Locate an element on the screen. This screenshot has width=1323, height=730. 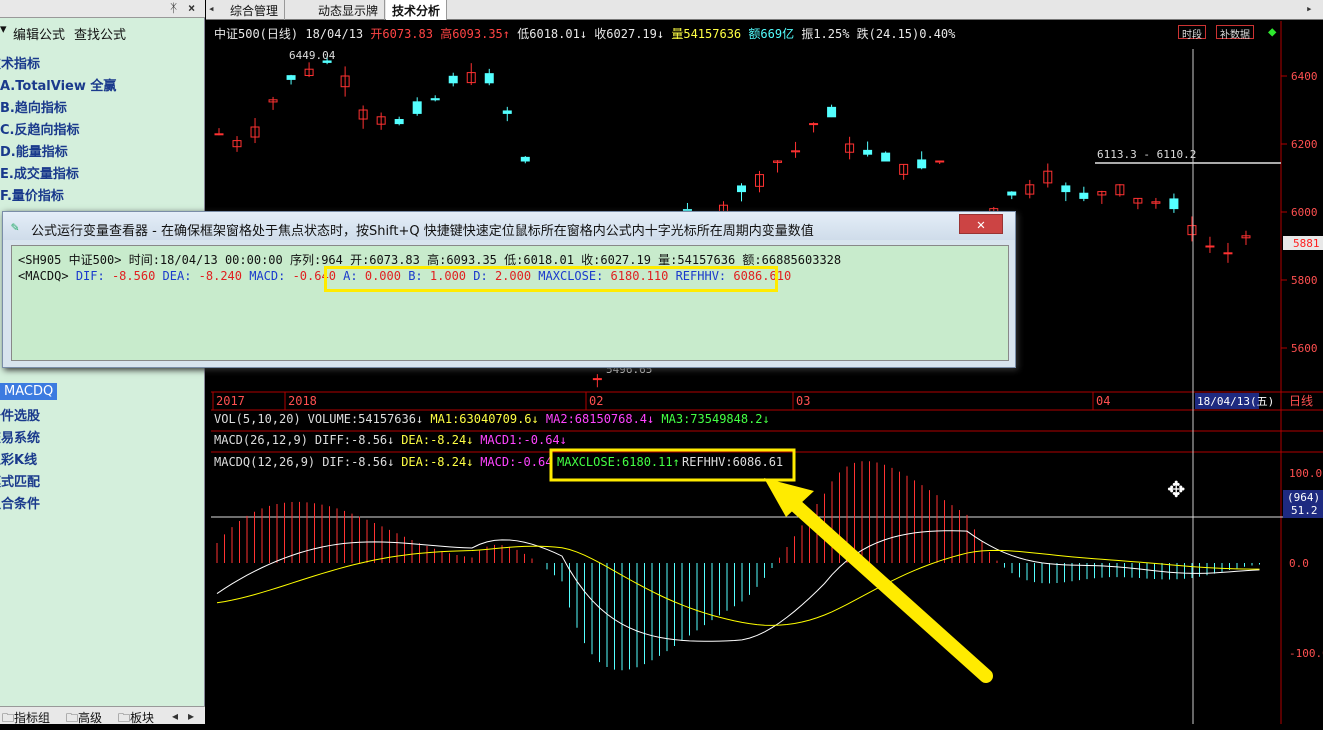
dif-line is located at coordinates (738, 586).